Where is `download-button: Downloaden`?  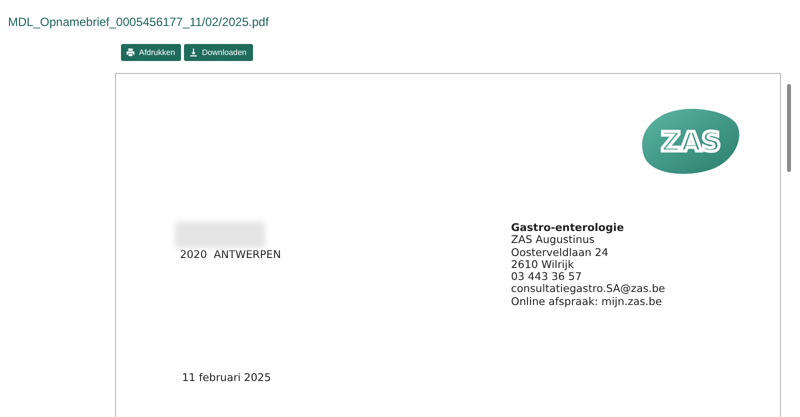
download-button: Downloaden is located at coordinates (218, 52).